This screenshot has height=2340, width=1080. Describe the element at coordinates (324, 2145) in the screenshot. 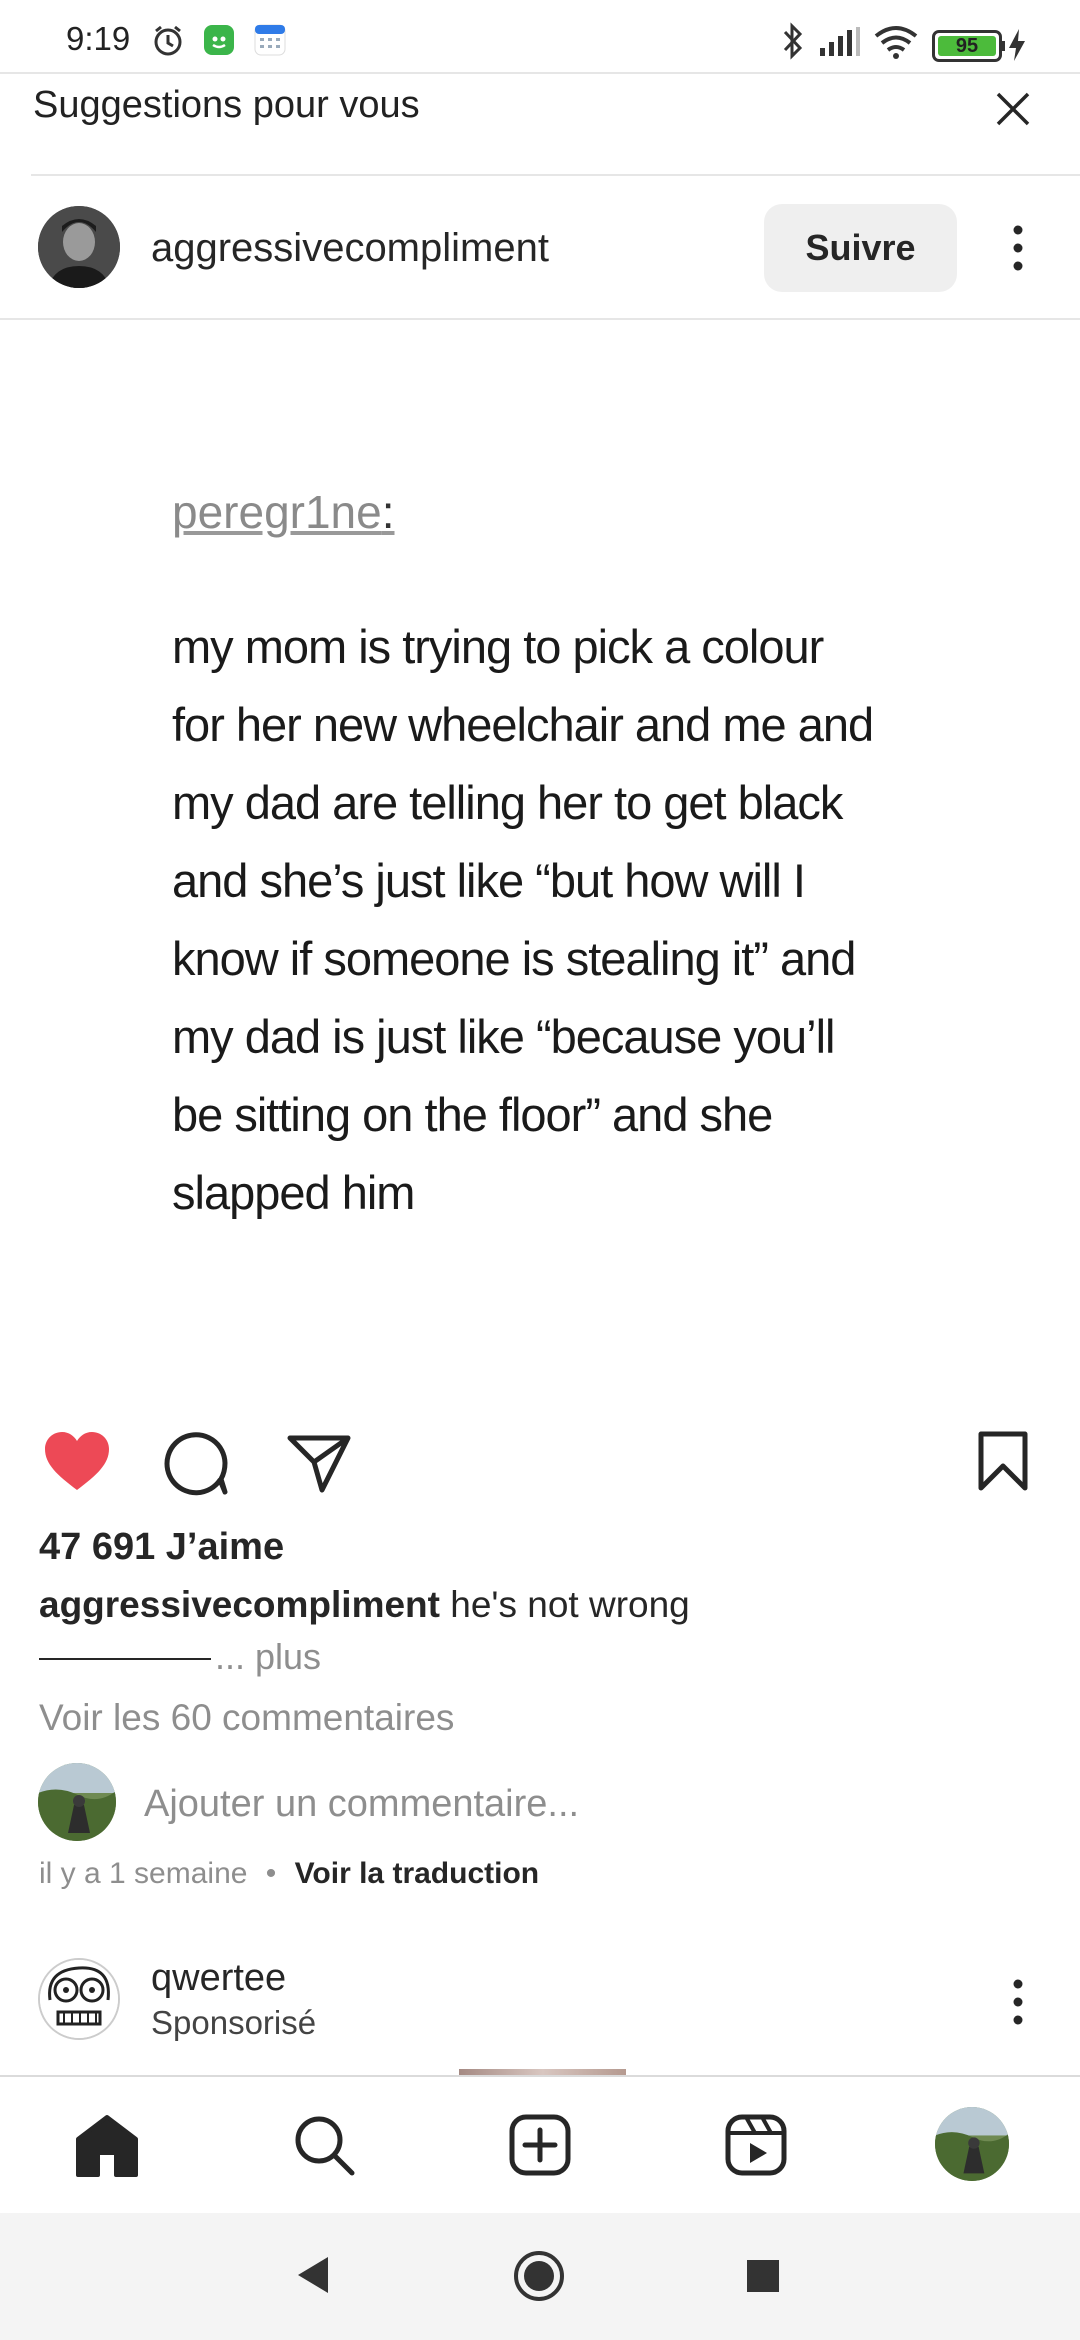

I see `search-icon` at that location.